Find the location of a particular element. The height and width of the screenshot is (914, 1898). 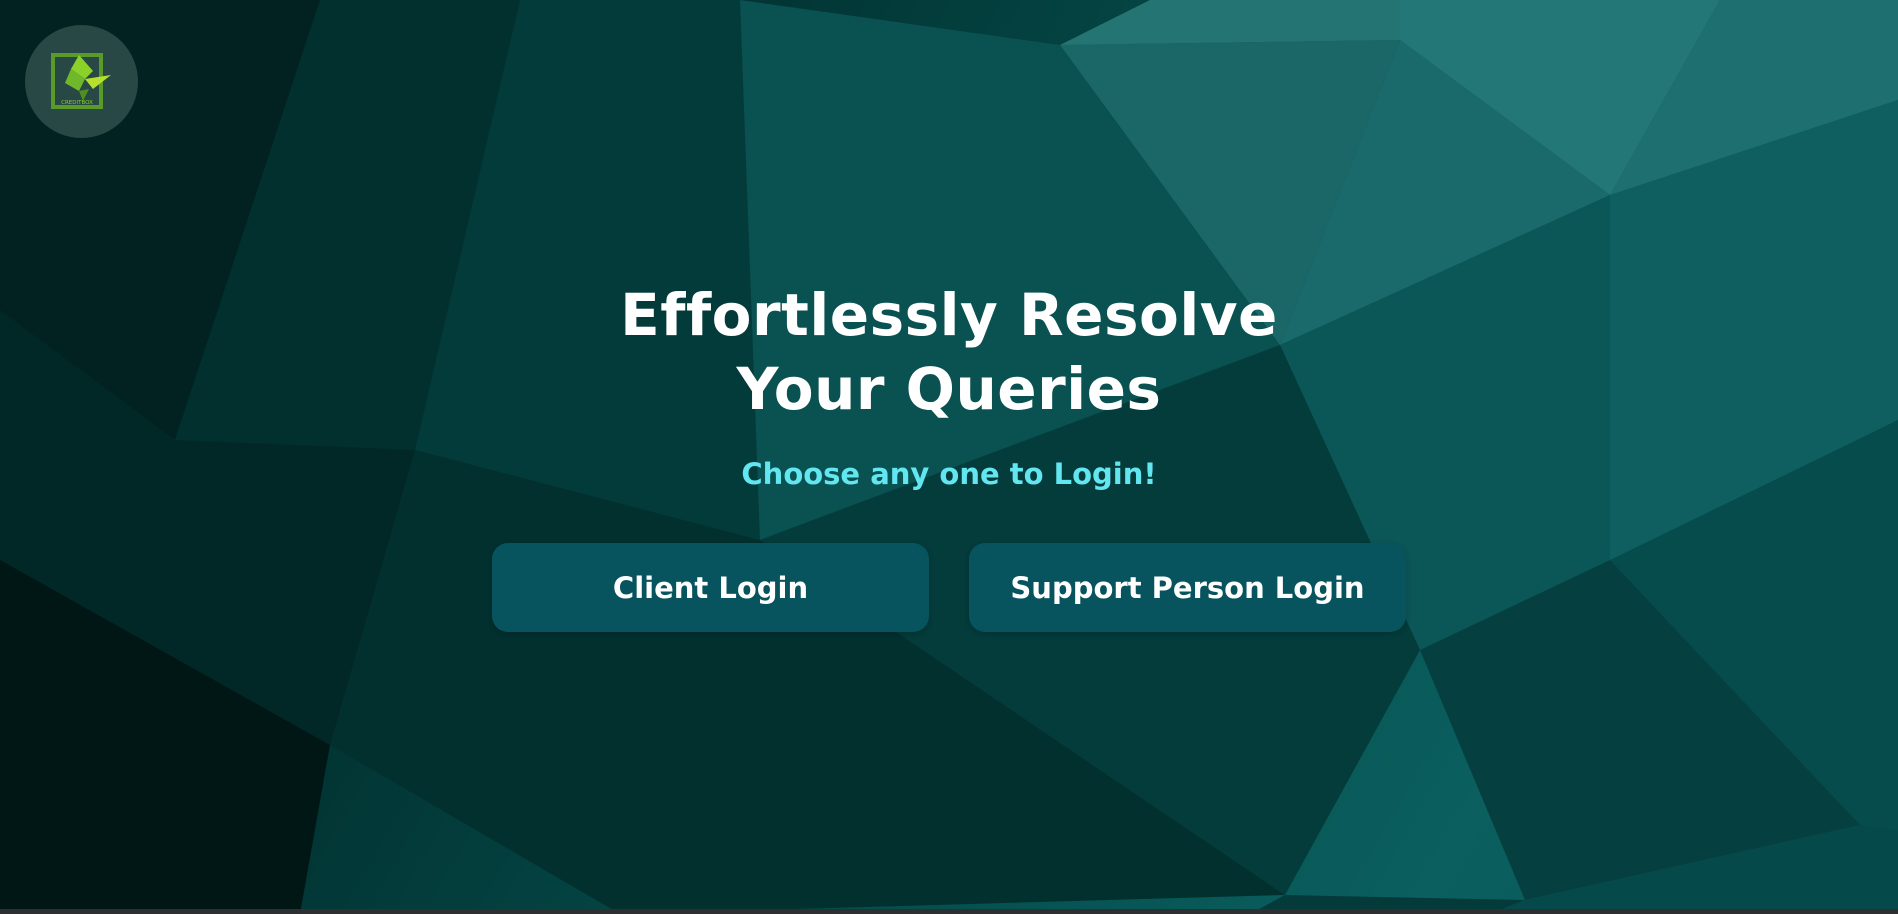

login-options: Client Login Support Person Login is located at coordinates (949, 587).